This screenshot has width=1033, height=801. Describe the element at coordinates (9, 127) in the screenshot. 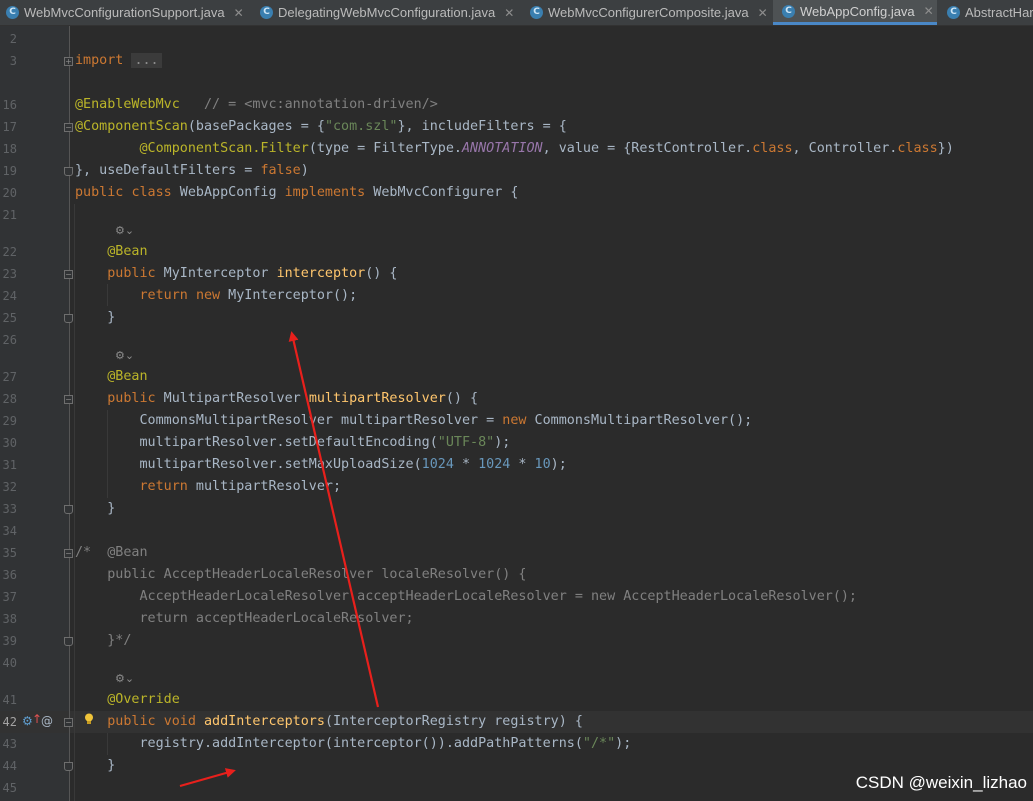

I see `line-number: 17` at that location.